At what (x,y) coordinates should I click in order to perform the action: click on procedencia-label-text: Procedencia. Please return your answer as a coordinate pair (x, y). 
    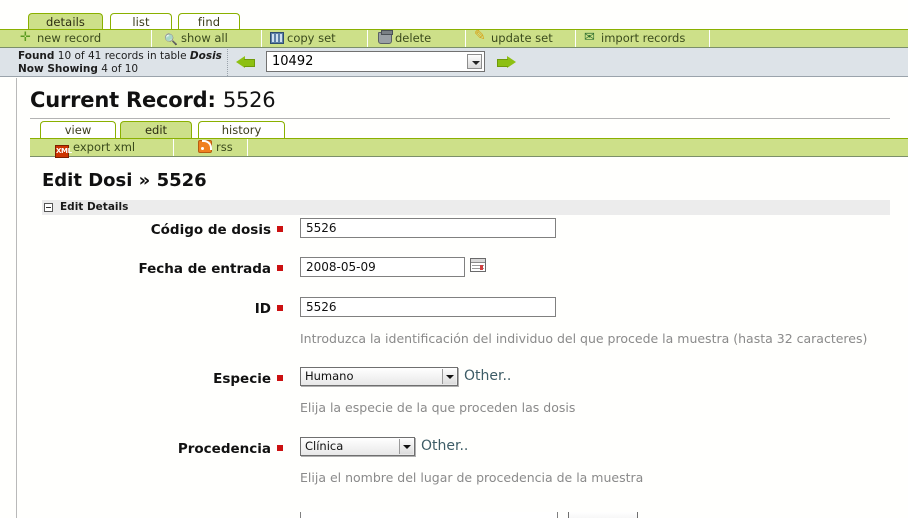
    Looking at the image, I should click on (224, 449).